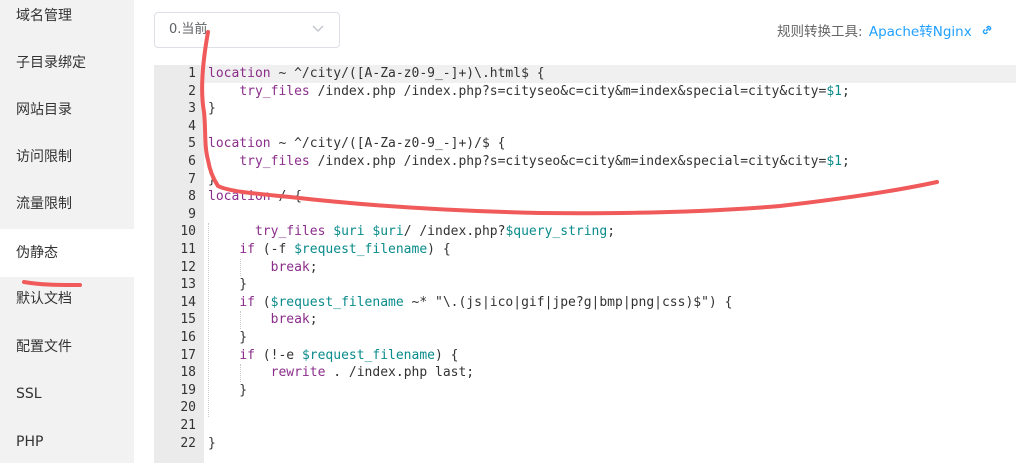 This screenshot has width=1026, height=474. Describe the element at coordinates (188, 267) in the screenshot. I see `line-number: 12` at that location.